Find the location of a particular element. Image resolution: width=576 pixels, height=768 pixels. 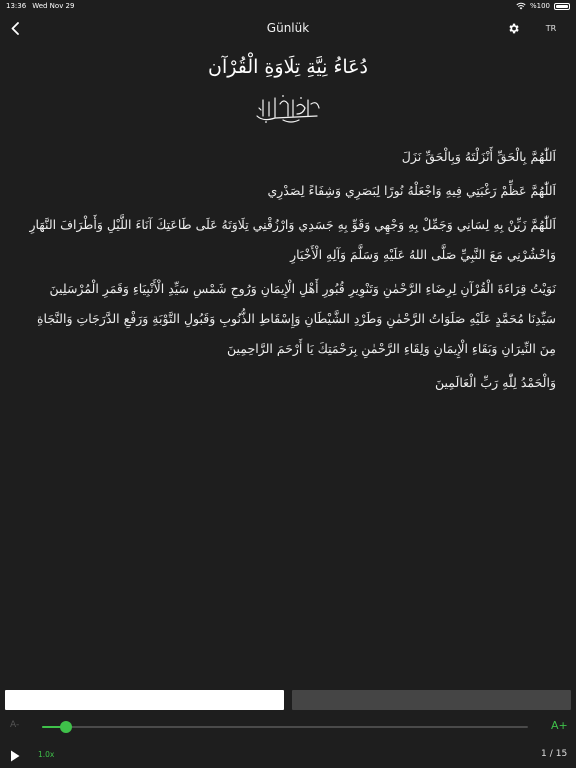

page-title: Günlük is located at coordinates (288, 28).